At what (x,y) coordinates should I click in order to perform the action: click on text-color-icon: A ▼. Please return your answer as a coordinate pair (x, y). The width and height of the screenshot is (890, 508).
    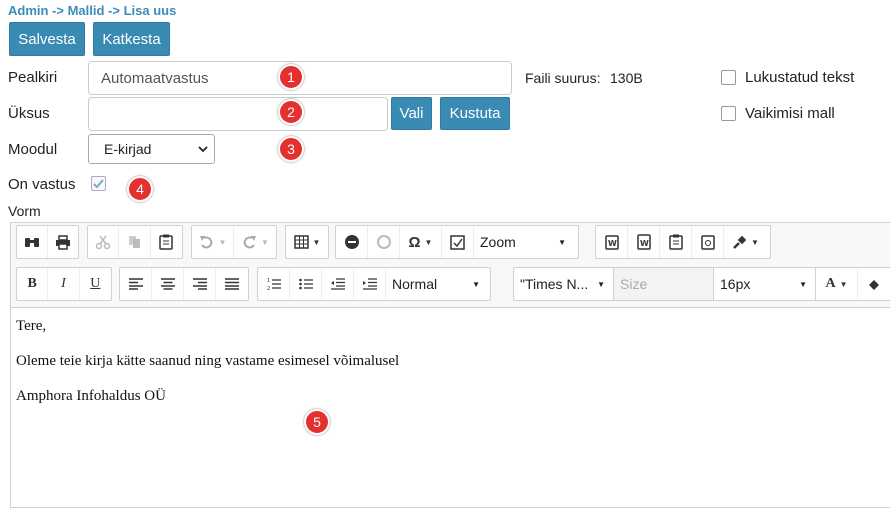
    Looking at the image, I should click on (837, 284).